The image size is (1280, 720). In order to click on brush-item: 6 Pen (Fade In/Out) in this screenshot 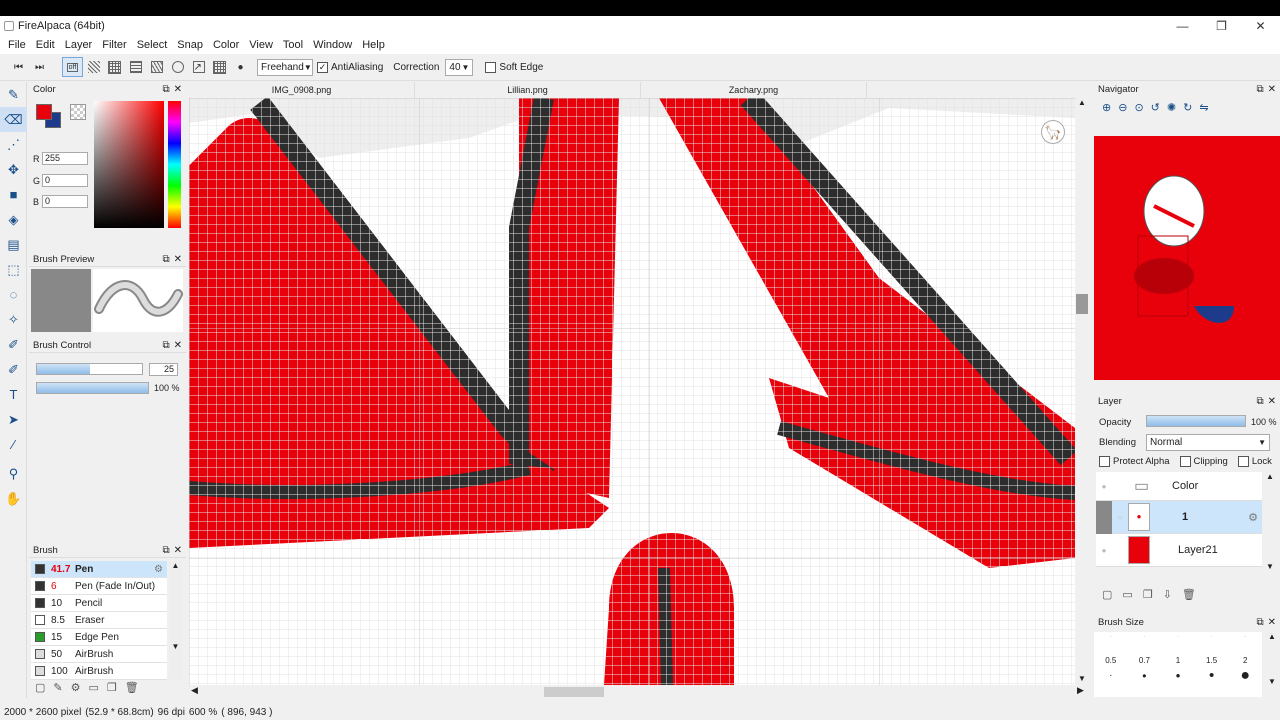, I will do `click(99, 586)`.